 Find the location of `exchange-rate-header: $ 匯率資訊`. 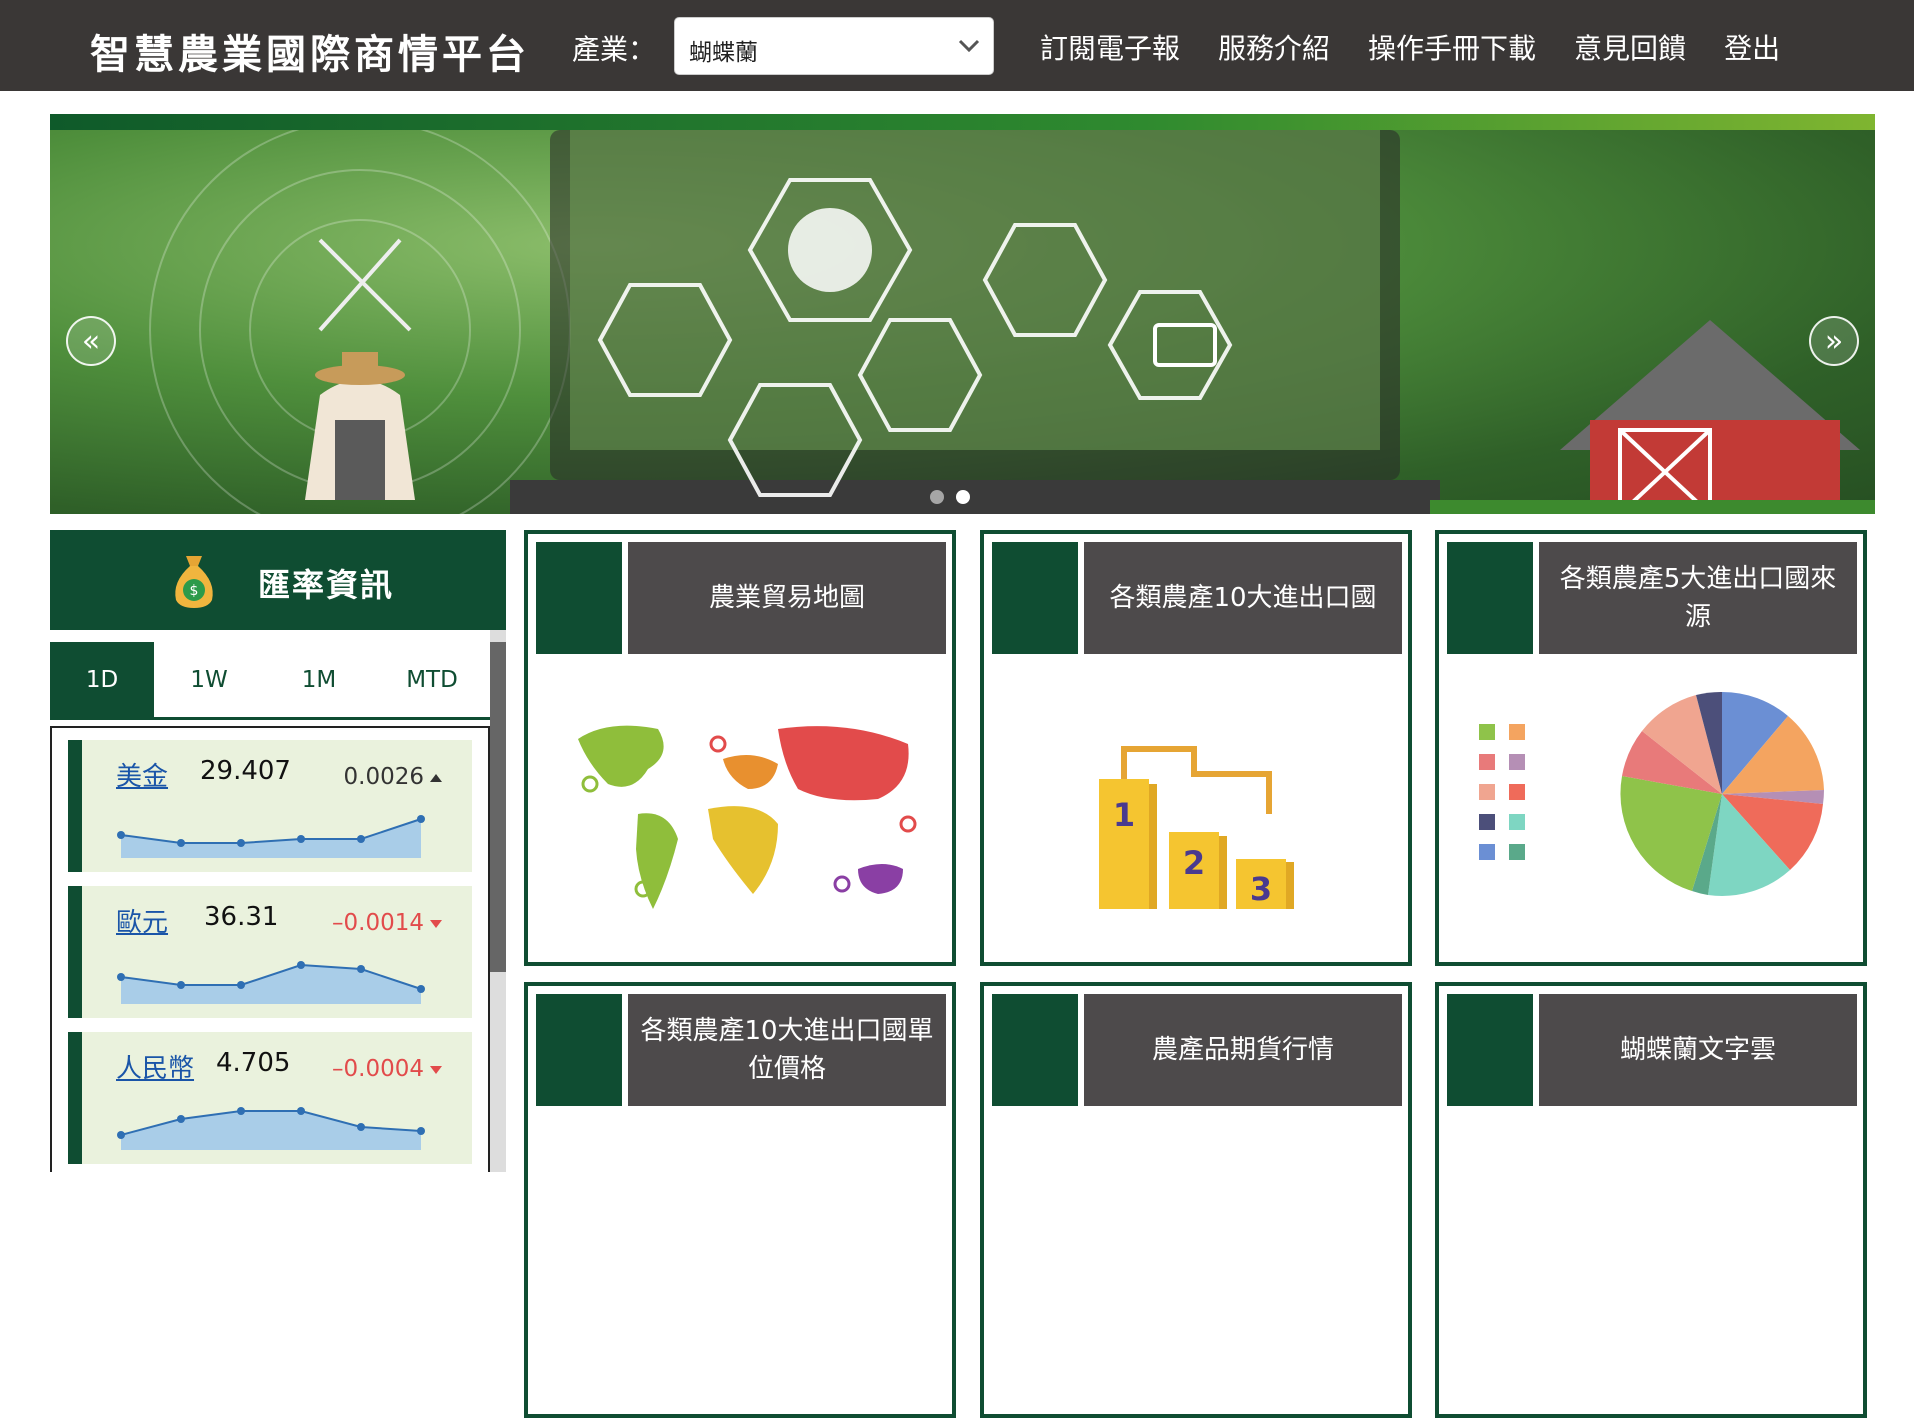

exchange-rate-header: $ 匯率資訊 is located at coordinates (278, 580).